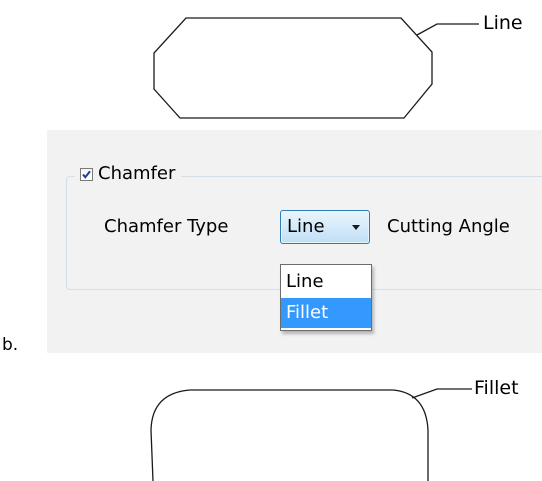 The image size is (542, 481). I want to click on checkmark-icon, so click(86, 174).